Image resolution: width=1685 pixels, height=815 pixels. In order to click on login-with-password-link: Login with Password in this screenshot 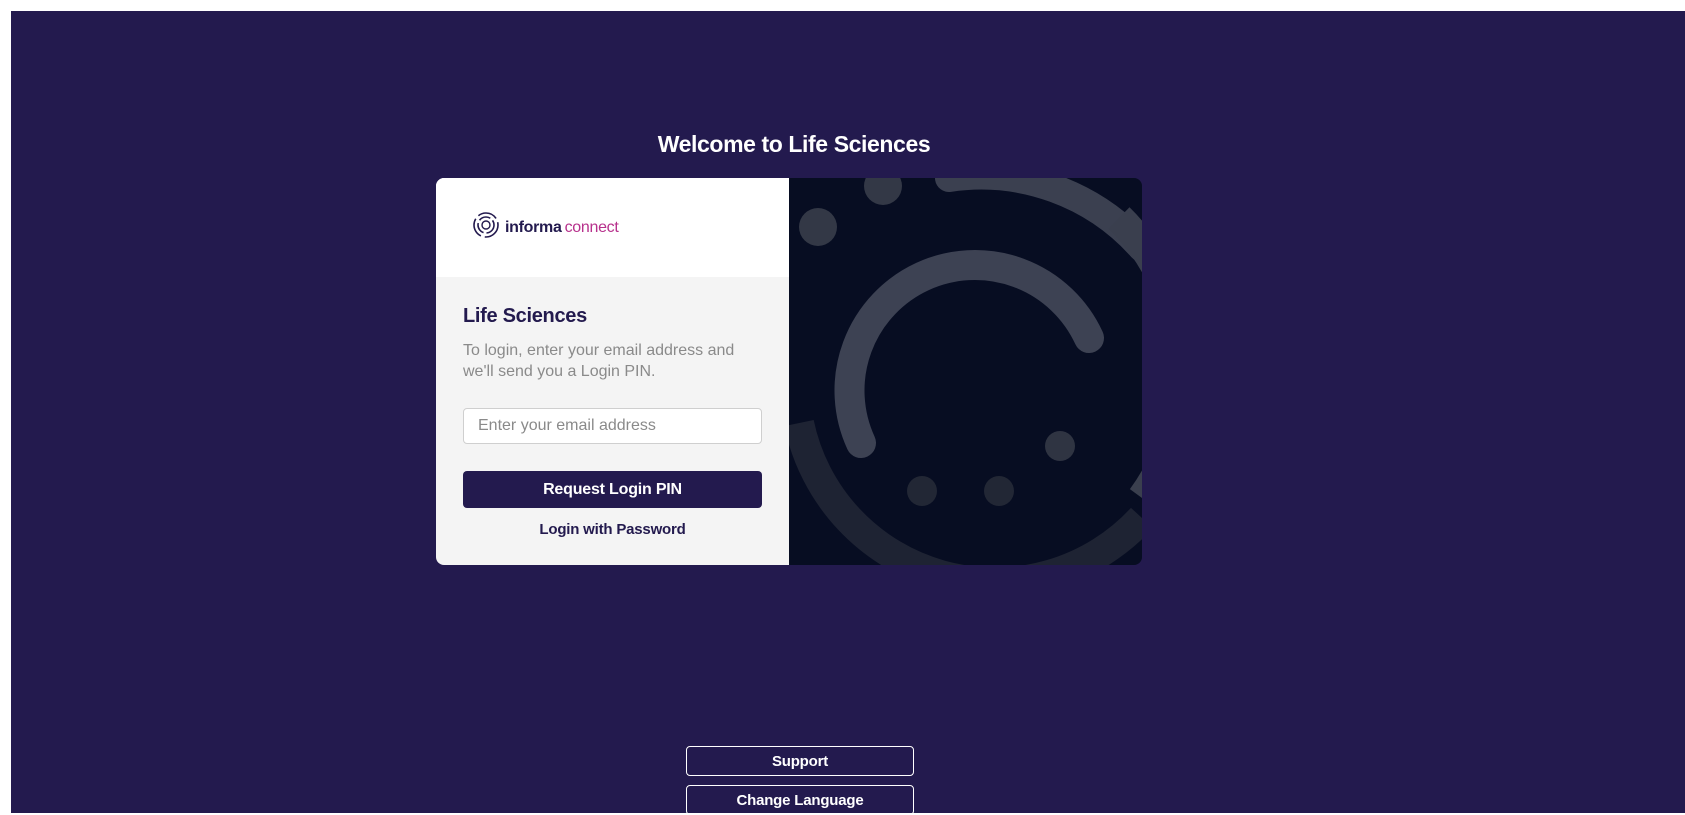, I will do `click(612, 529)`.